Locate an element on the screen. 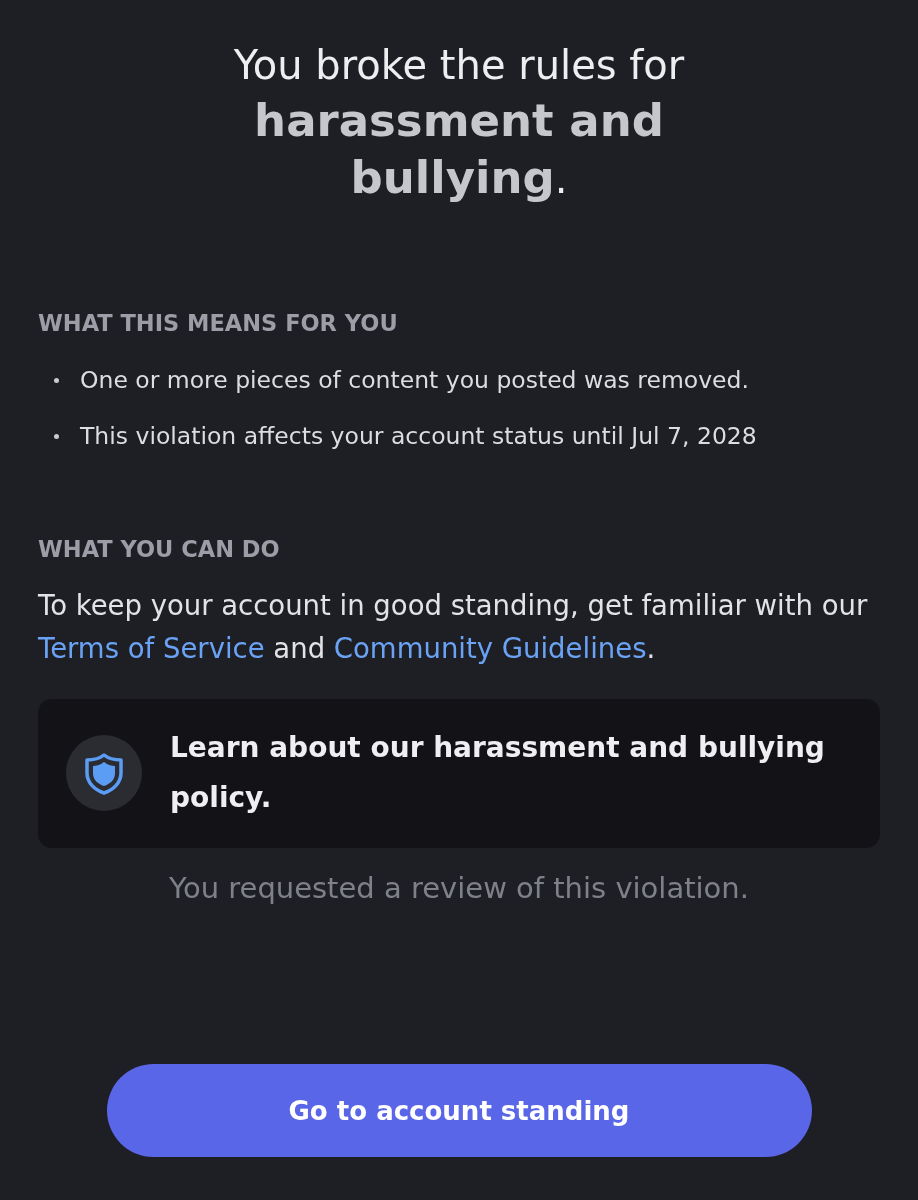 This screenshot has height=1200, width=918. shield-icon is located at coordinates (104, 773).